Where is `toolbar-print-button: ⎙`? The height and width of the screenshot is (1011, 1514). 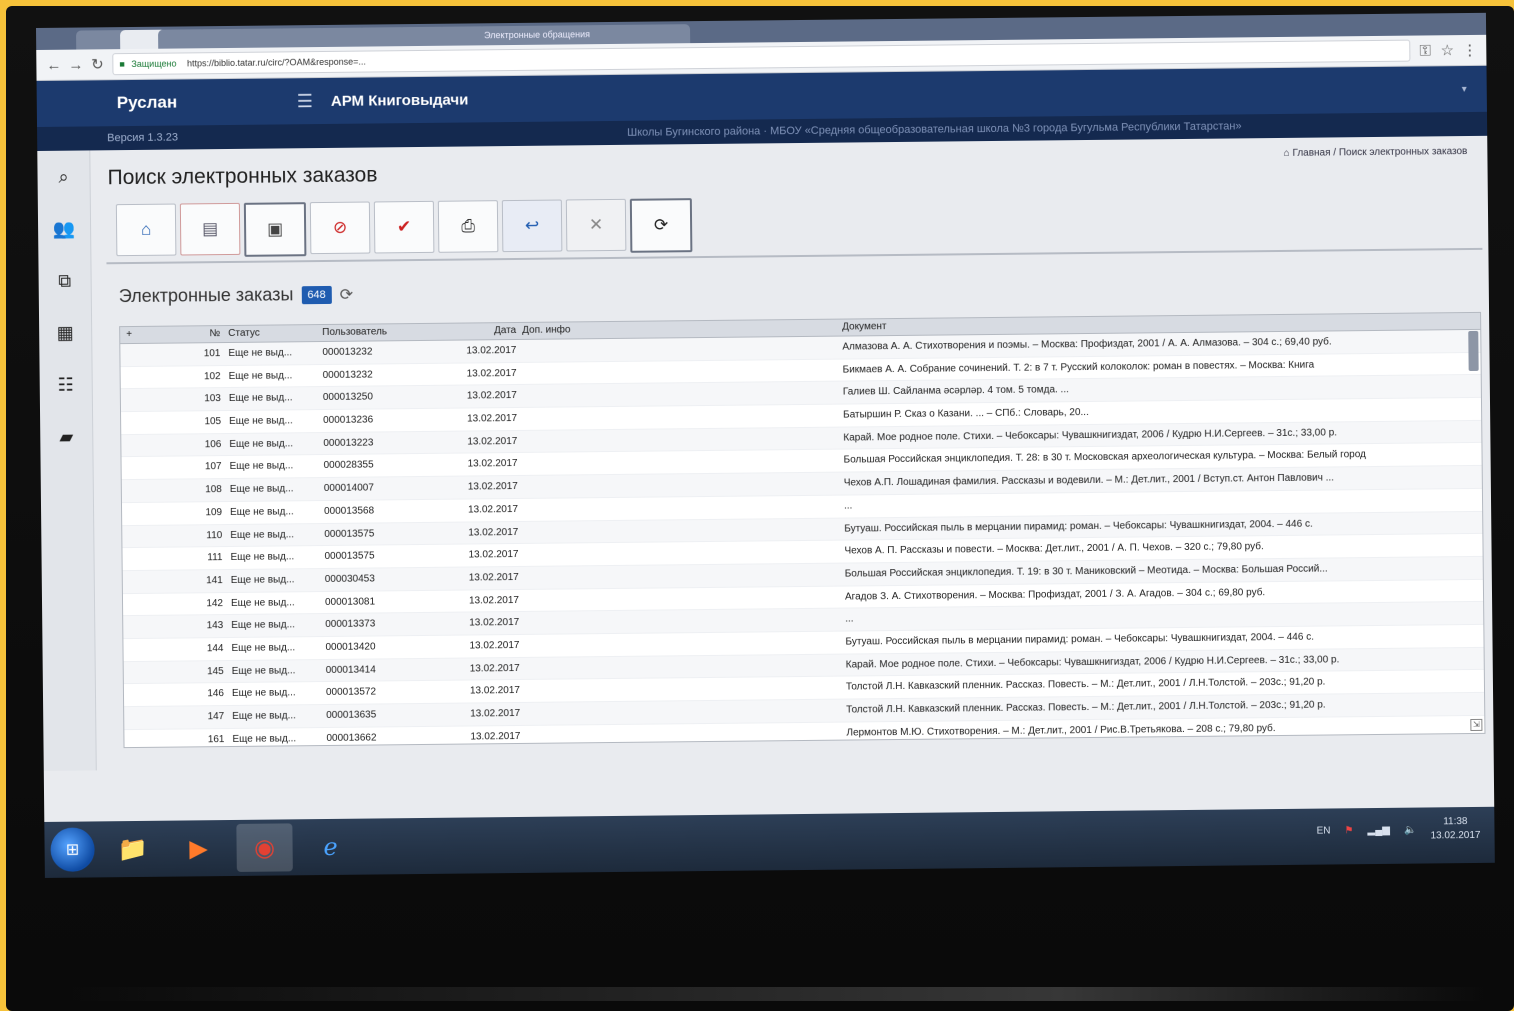 toolbar-print-button: ⎙ is located at coordinates (468, 226).